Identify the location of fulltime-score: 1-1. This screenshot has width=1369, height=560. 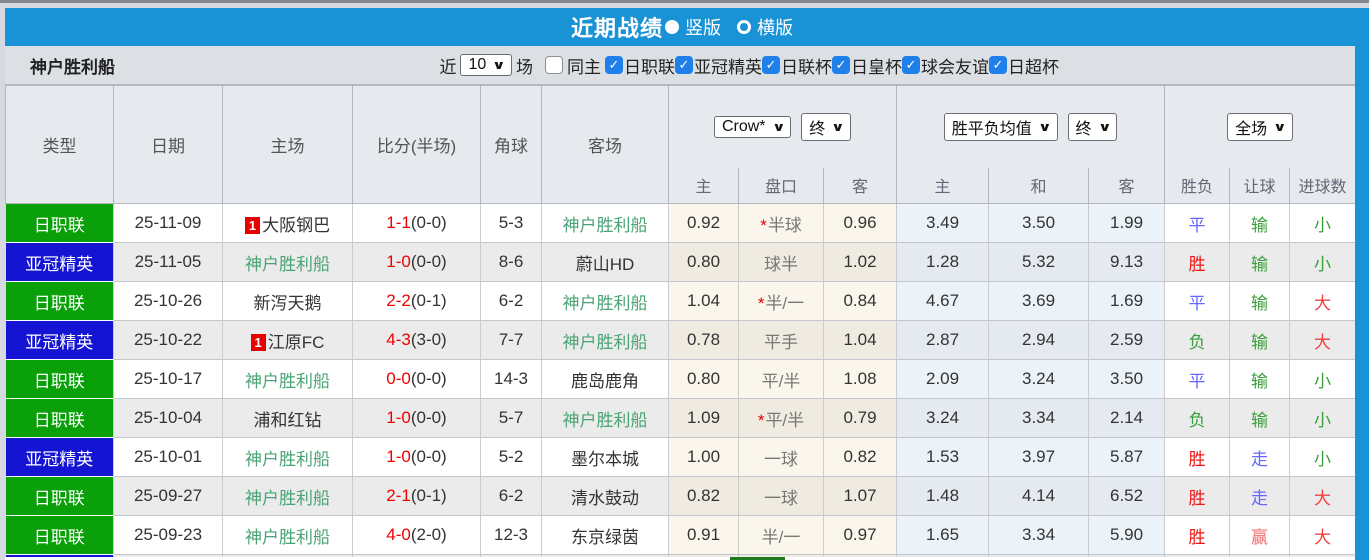
(398, 222).